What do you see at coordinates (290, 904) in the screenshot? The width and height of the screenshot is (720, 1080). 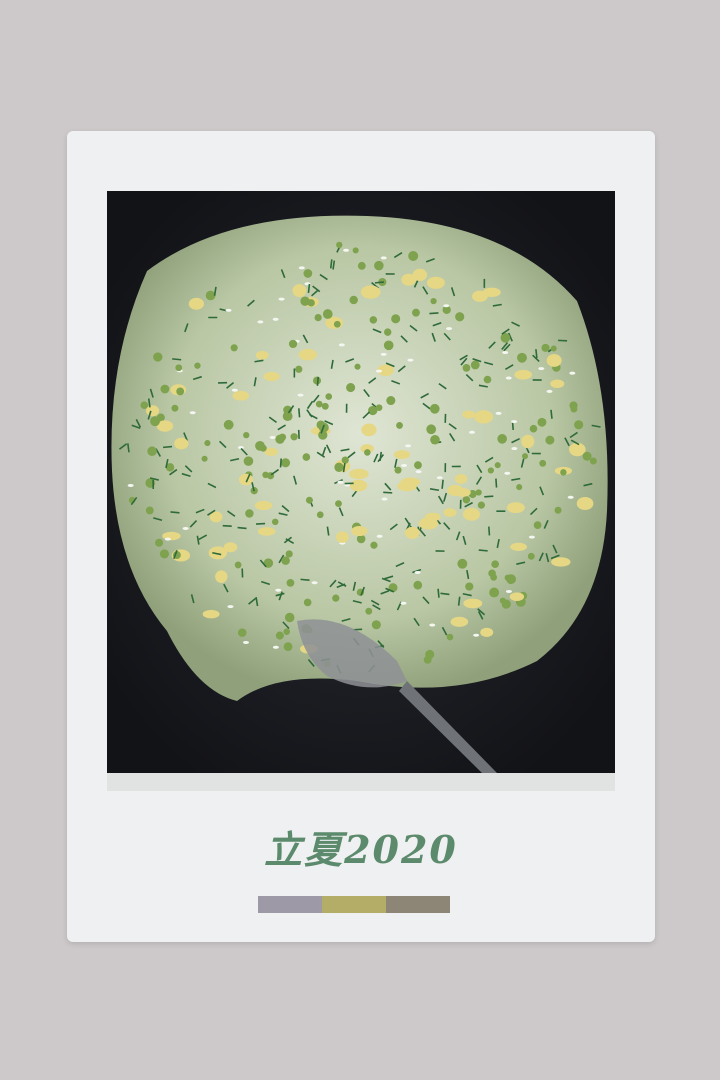 I see `swatch-gray` at bounding box center [290, 904].